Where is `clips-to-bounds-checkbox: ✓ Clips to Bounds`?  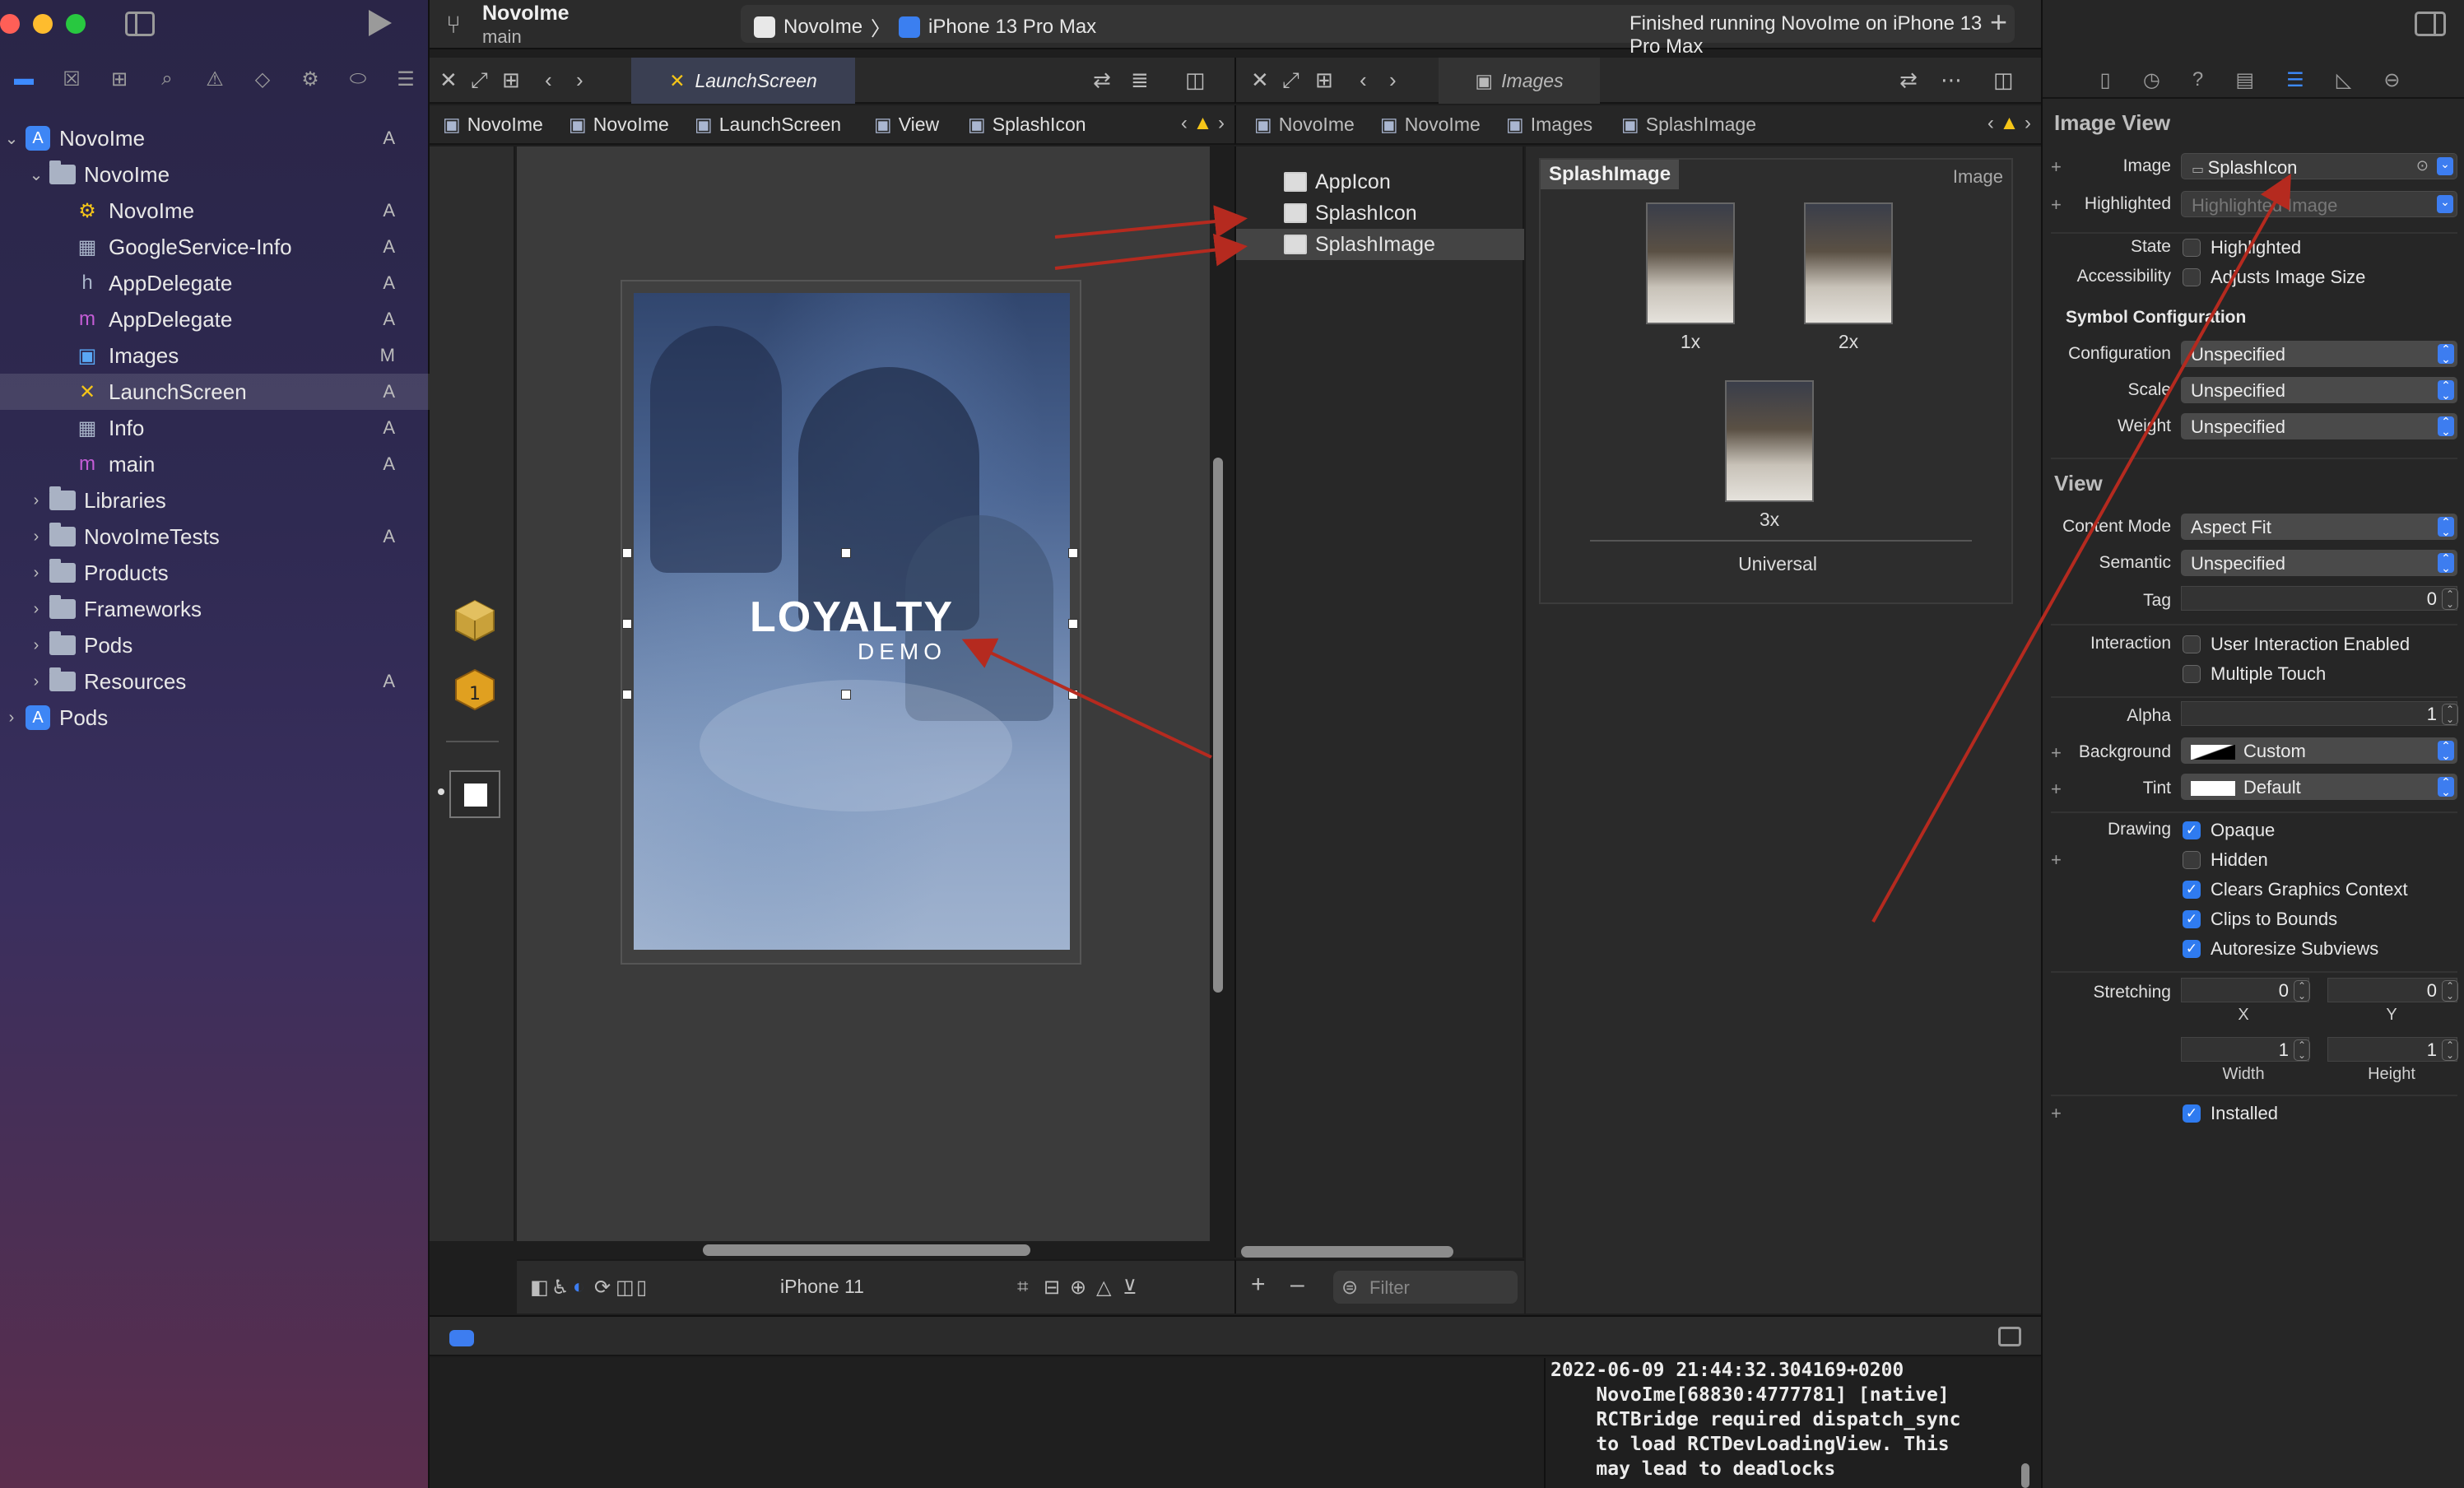
clips-to-bounds-checkbox: ✓ Clips to Bounds is located at coordinates (2260, 919).